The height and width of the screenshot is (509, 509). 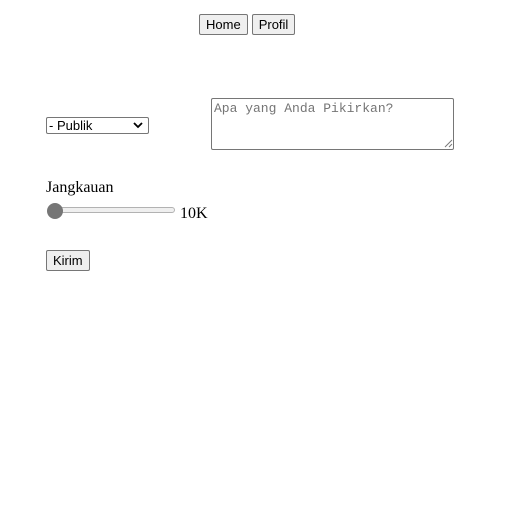 What do you see at coordinates (80, 187) in the screenshot?
I see `range-label: Jangkauan` at bounding box center [80, 187].